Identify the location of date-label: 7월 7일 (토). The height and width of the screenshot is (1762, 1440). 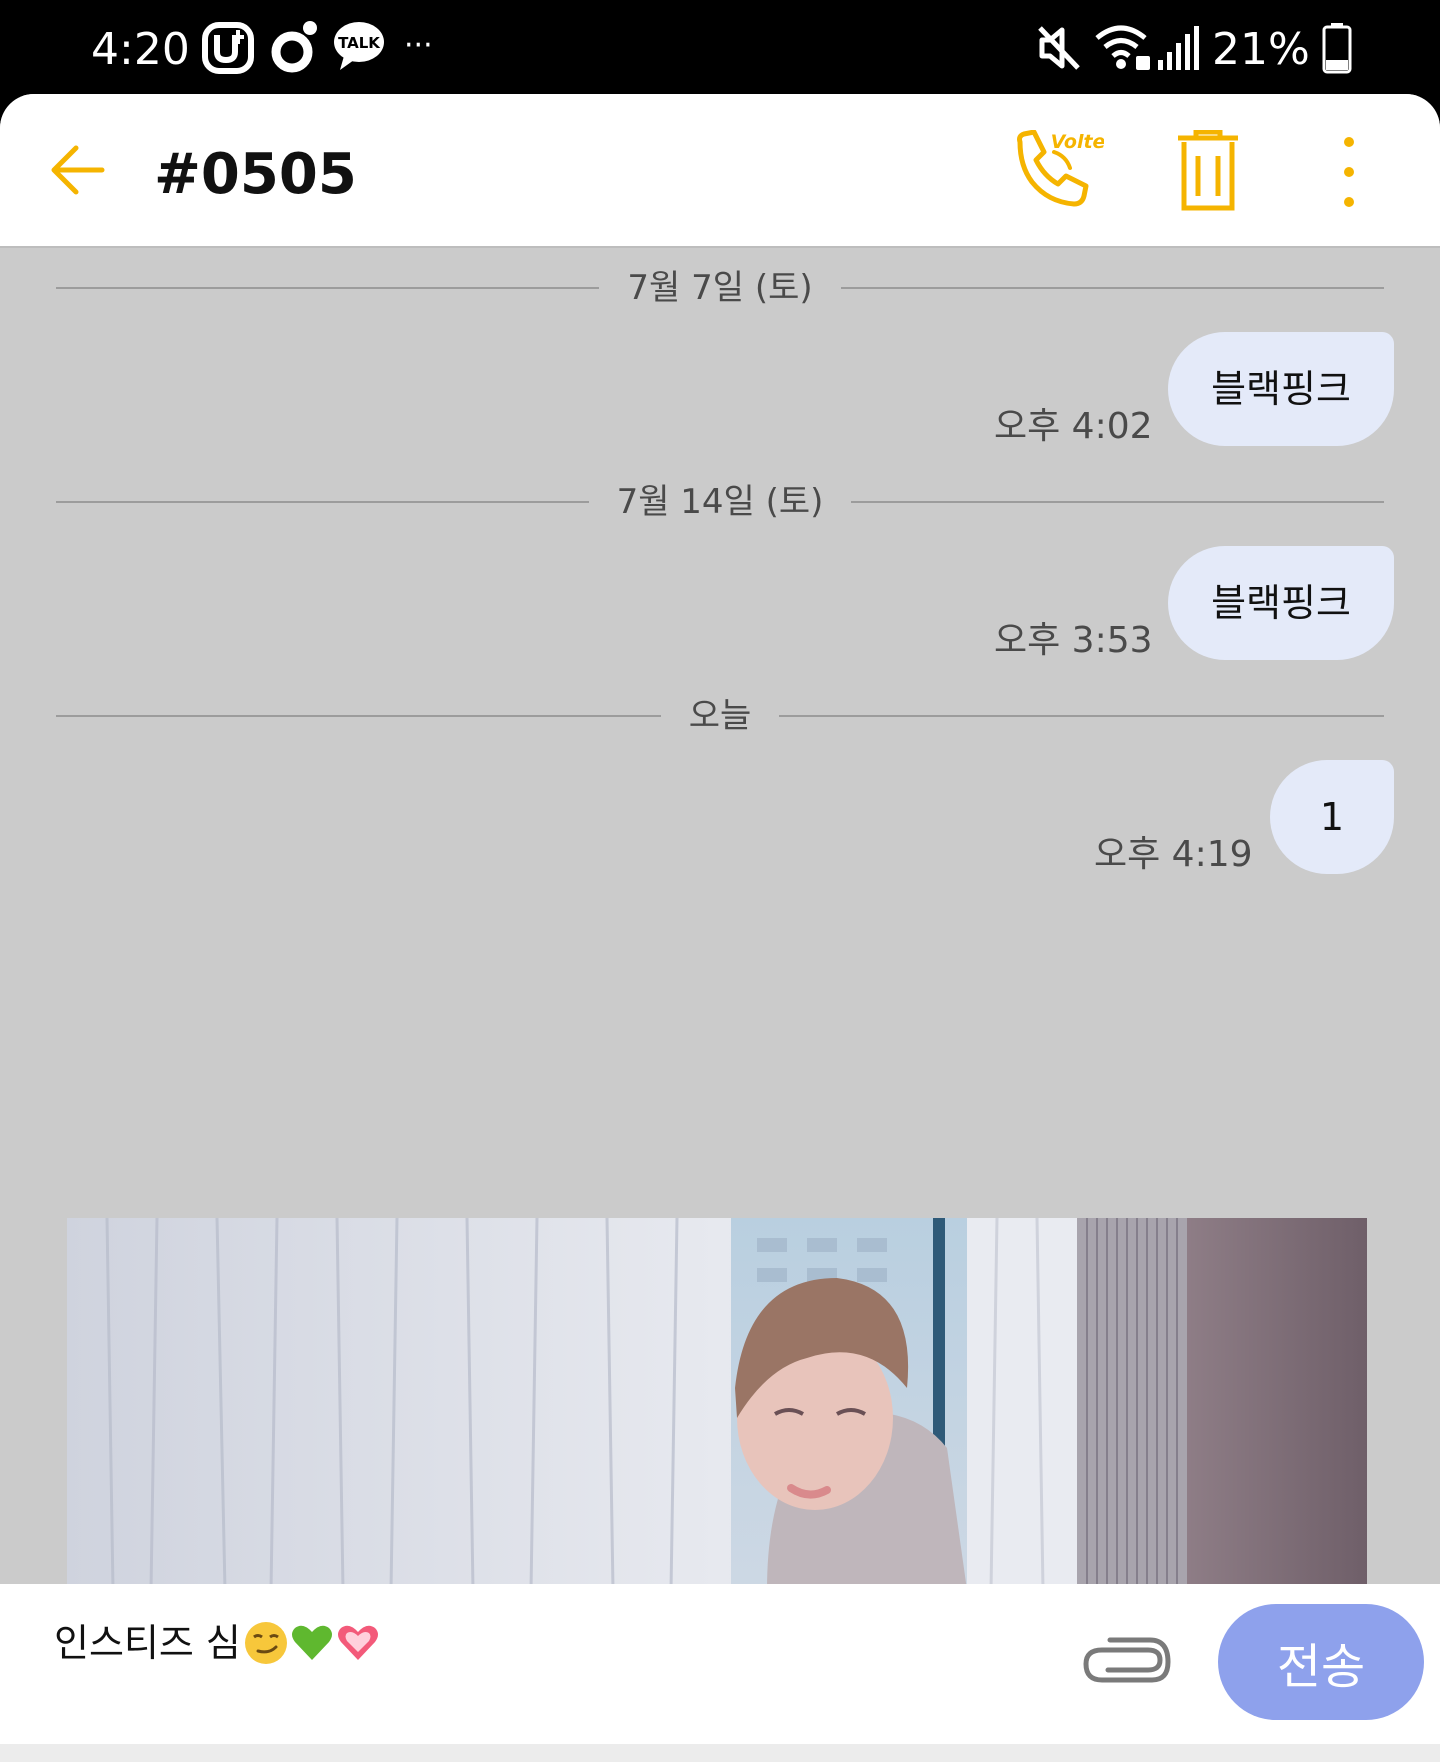
(720, 288).